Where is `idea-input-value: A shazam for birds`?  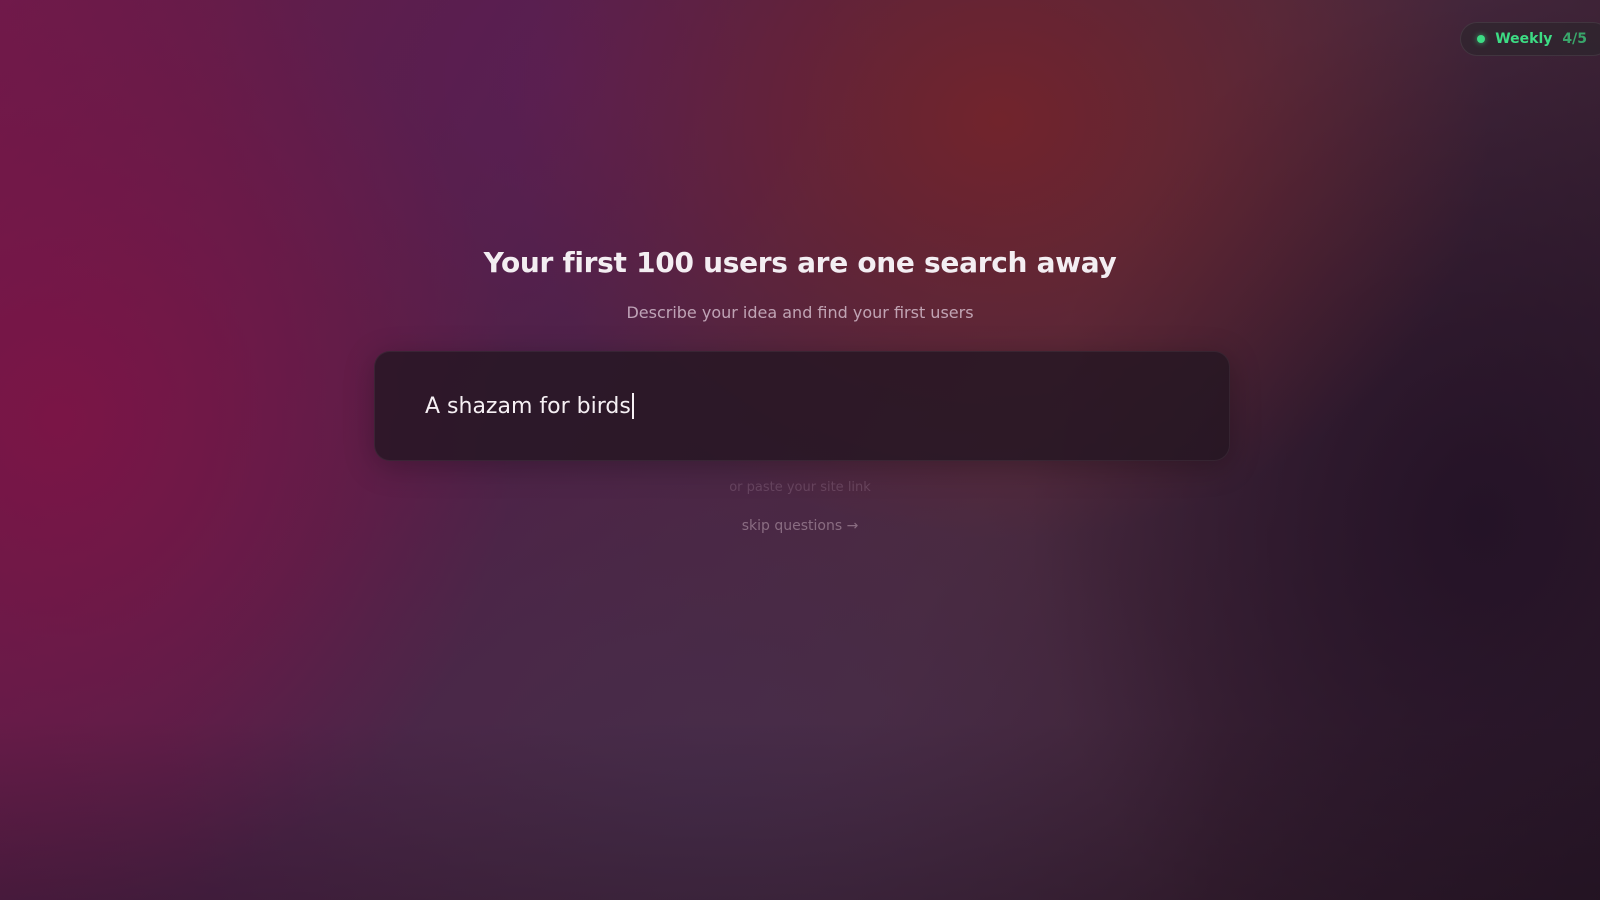 idea-input-value: A shazam for birds is located at coordinates (529, 406).